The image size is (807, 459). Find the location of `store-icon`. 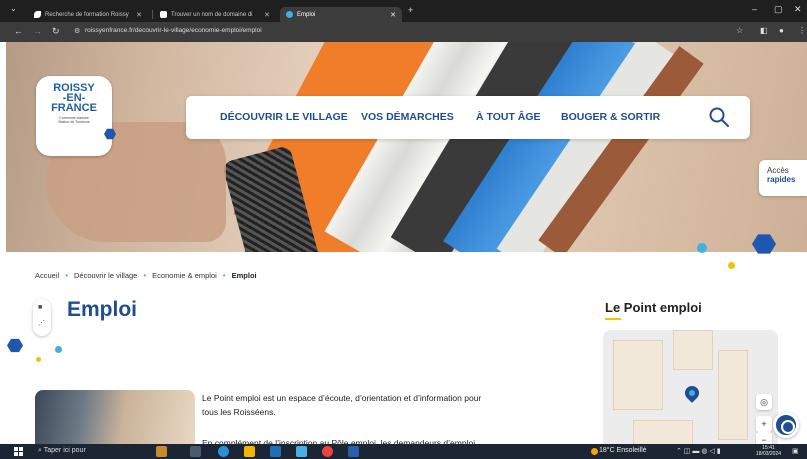

store-icon is located at coordinates (275, 451).